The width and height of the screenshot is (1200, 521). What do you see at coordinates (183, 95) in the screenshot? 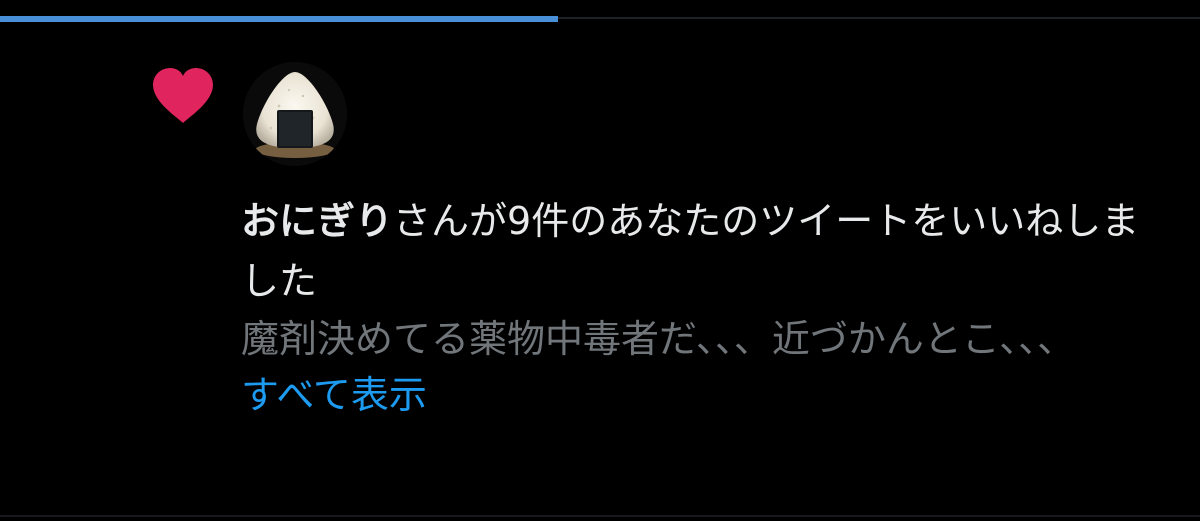
I see `heart-icon` at bounding box center [183, 95].